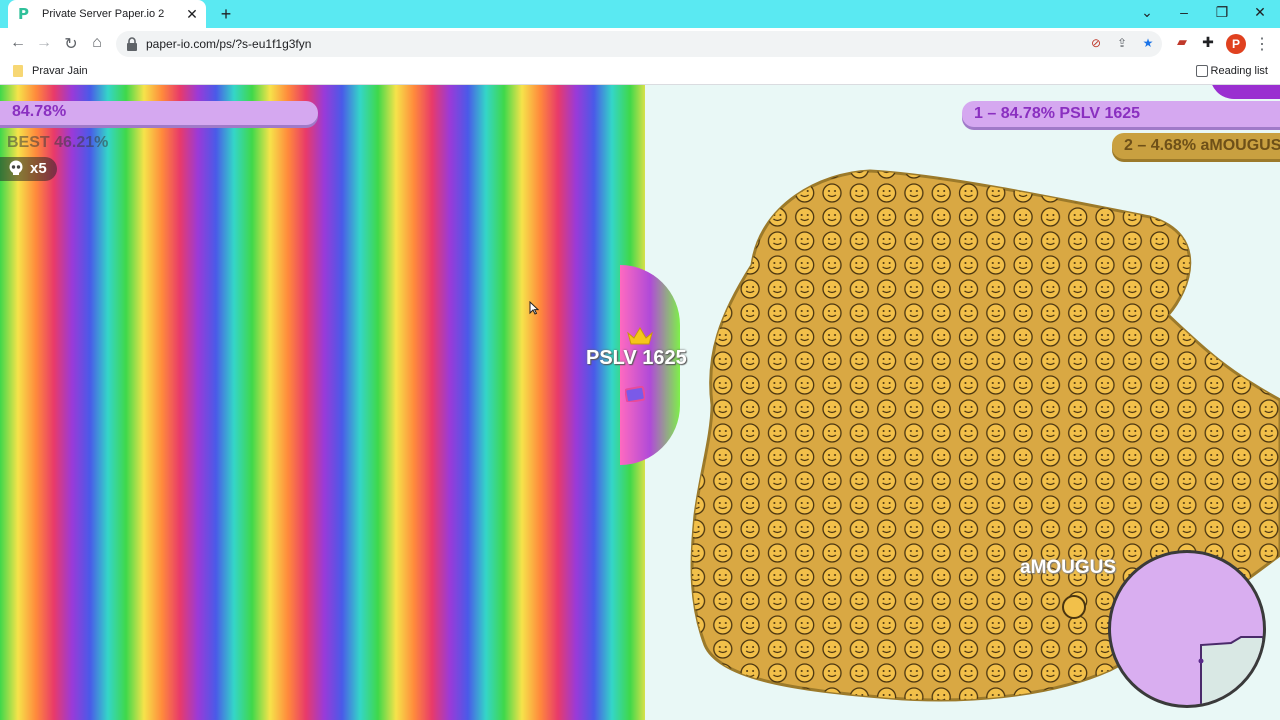 This screenshot has width=1280, height=720. Describe the element at coordinates (635, 394) in the screenshot. I see `player-avatar` at that location.